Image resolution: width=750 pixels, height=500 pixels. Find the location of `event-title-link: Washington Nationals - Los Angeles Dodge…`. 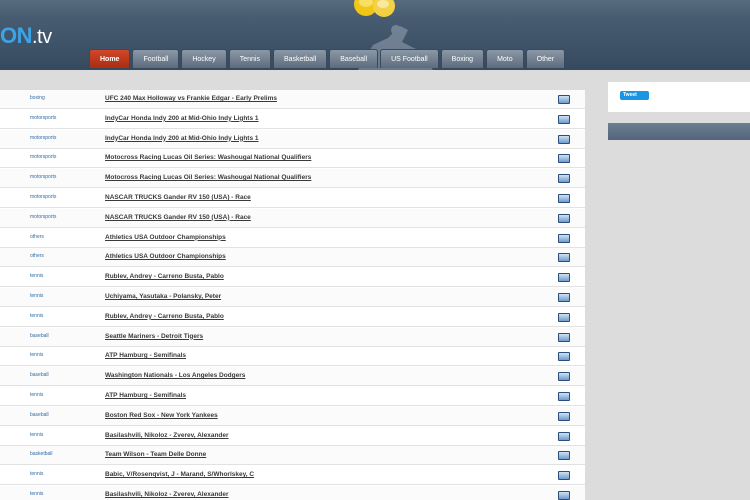

event-title-link: Washington Nationals - Los Angeles Dodge… is located at coordinates (175, 375).